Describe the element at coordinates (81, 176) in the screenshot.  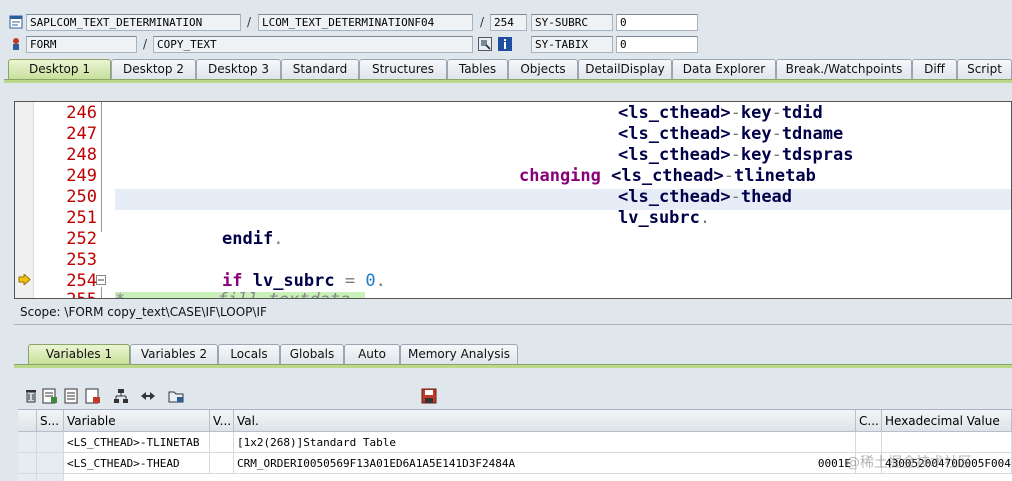
I see `line-number: 249` at that location.